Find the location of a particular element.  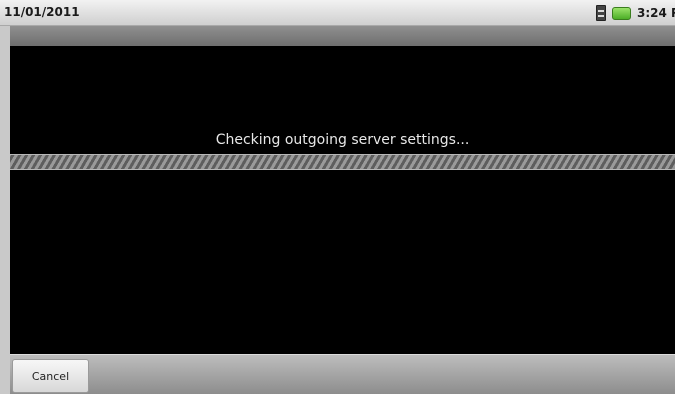

status-bar: 11/01/2011 3:24 PM is located at coordinates (337, 13).